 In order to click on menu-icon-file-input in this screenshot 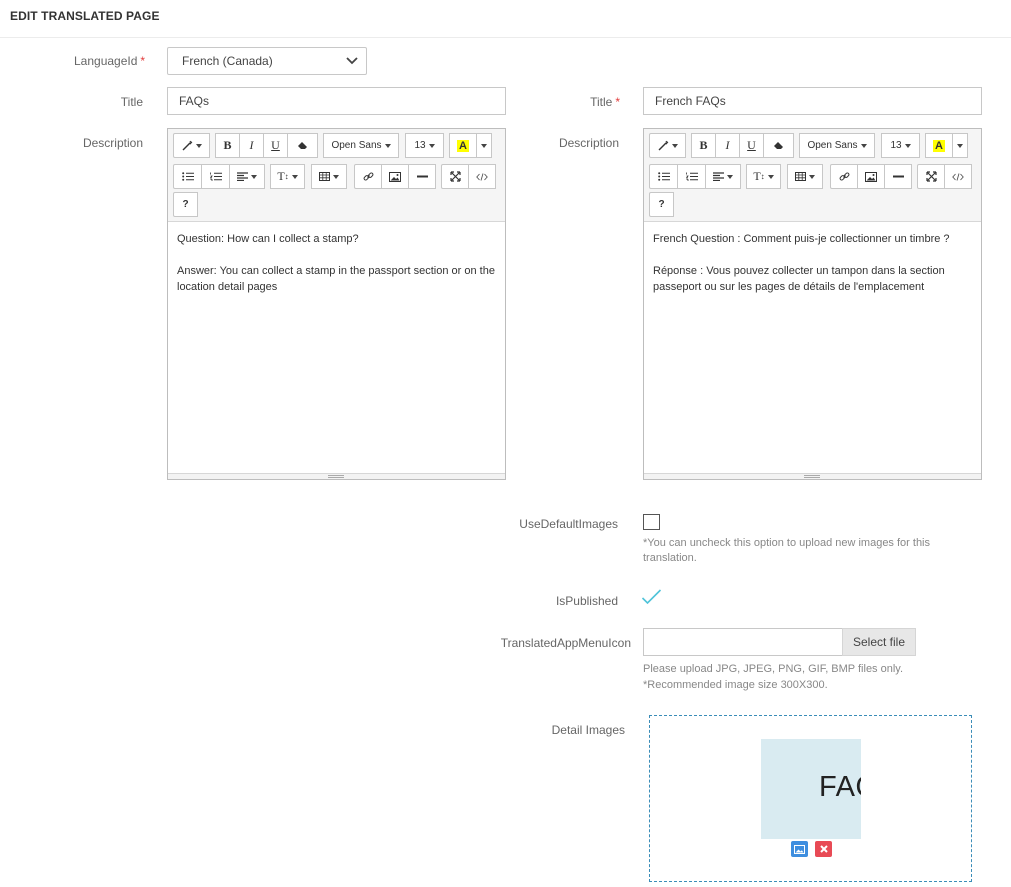, I will do `click(743, 642)`.